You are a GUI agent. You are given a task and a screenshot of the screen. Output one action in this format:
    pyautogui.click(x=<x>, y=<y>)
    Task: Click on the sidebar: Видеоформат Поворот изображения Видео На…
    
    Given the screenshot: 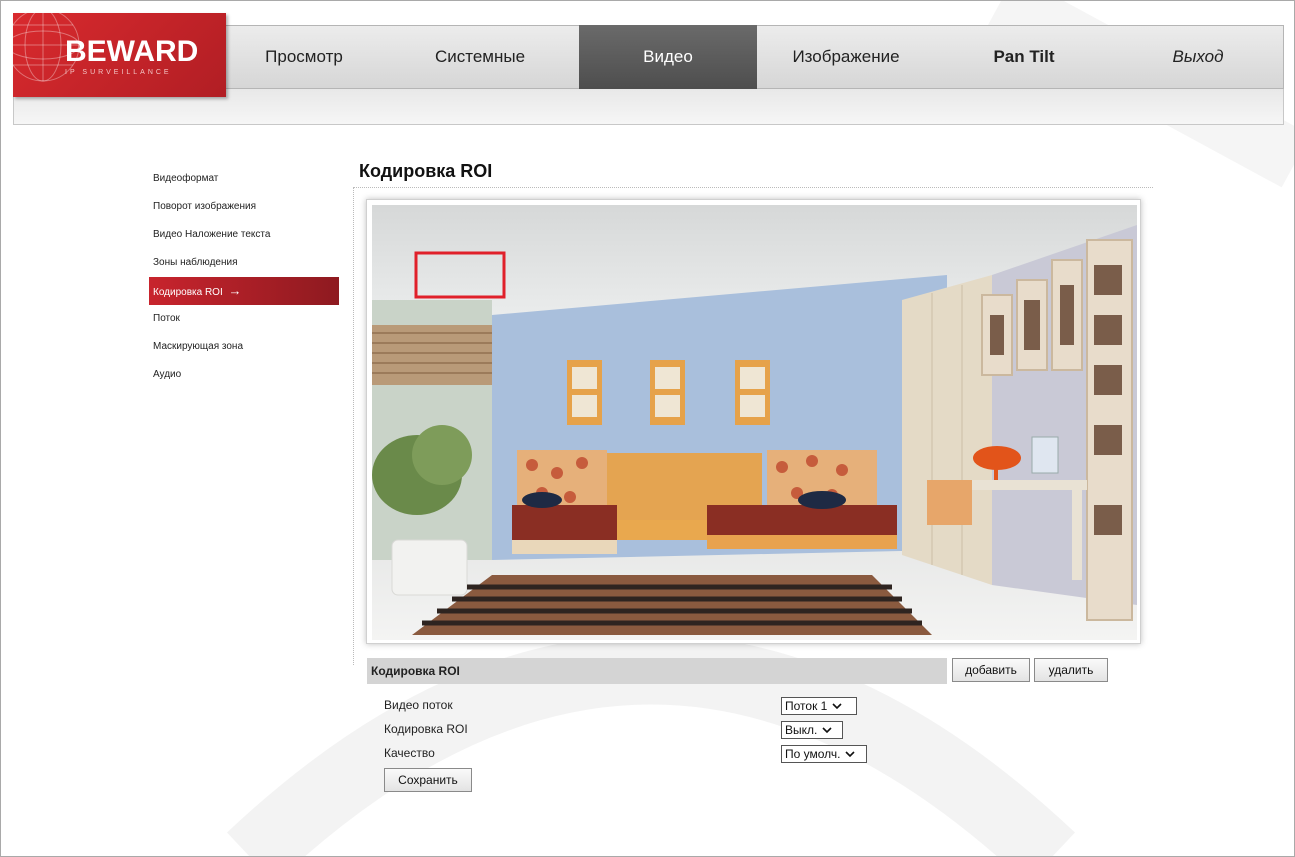 What is the action you would take?
    pyautogui.click(x=244, y=277)
    